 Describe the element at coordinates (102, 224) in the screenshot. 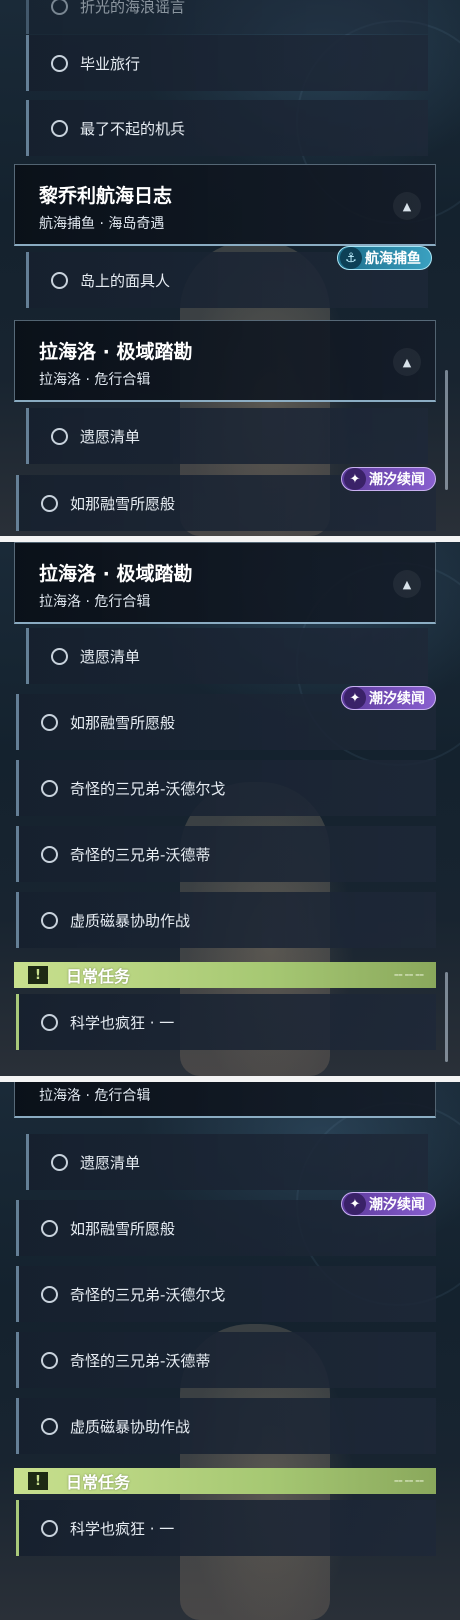

I see `quest-group-subtitle: 航海捕鱼 · 海岛奇遇` at that location.